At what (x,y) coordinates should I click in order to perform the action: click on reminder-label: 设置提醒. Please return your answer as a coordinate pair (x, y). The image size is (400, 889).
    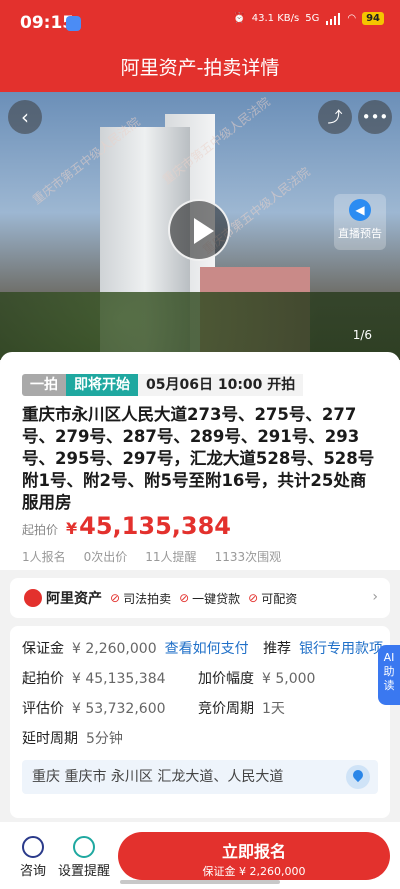
    Looking at the image, I should click on (84, 871).